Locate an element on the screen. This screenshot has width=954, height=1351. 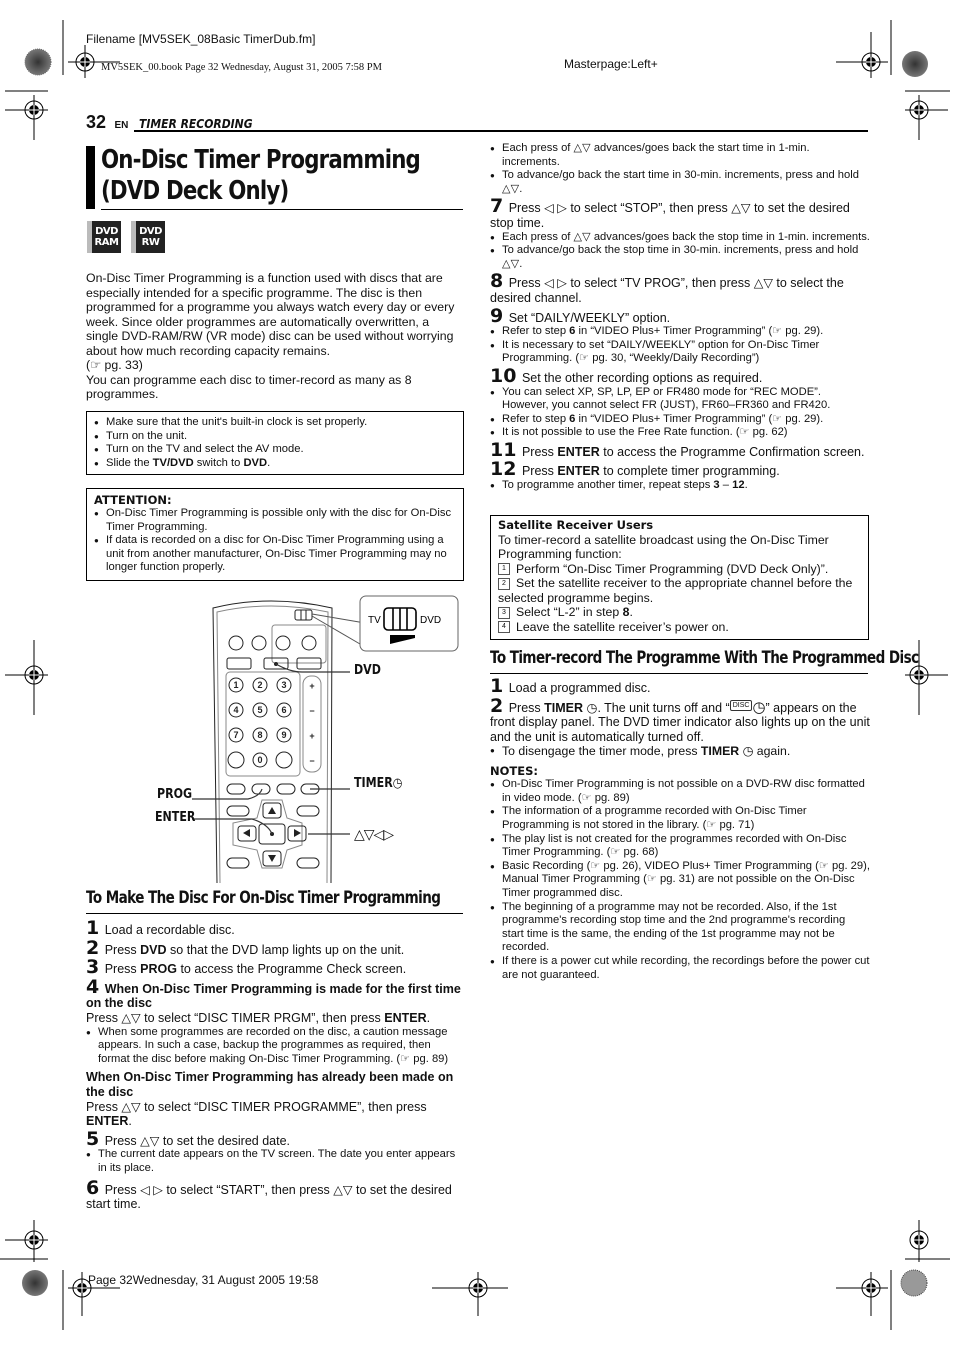
switch-dvd-label: DVD is located at coordinates (430, 620).